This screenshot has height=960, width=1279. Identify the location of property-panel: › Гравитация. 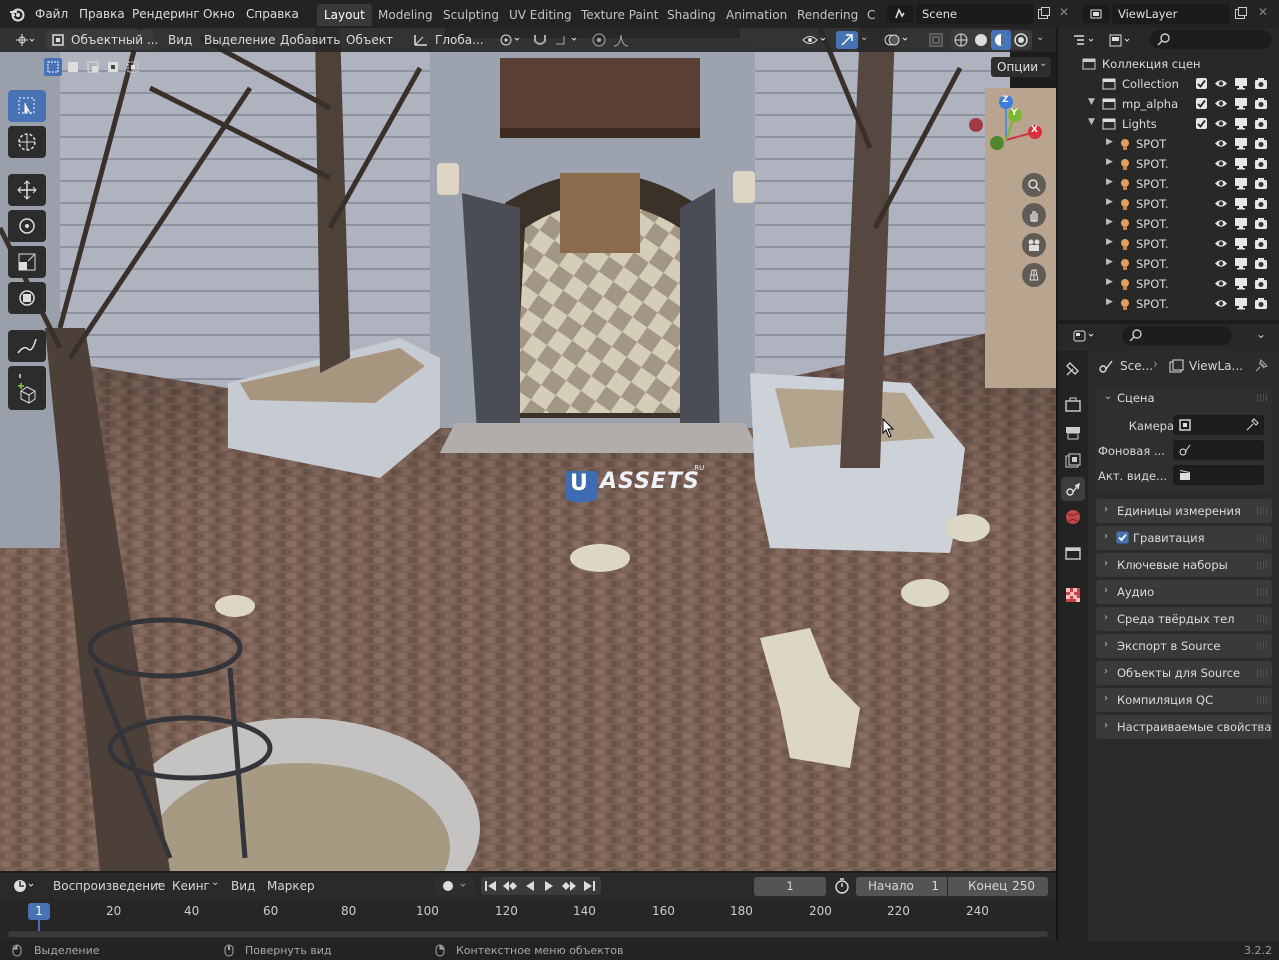
(1184, 538).